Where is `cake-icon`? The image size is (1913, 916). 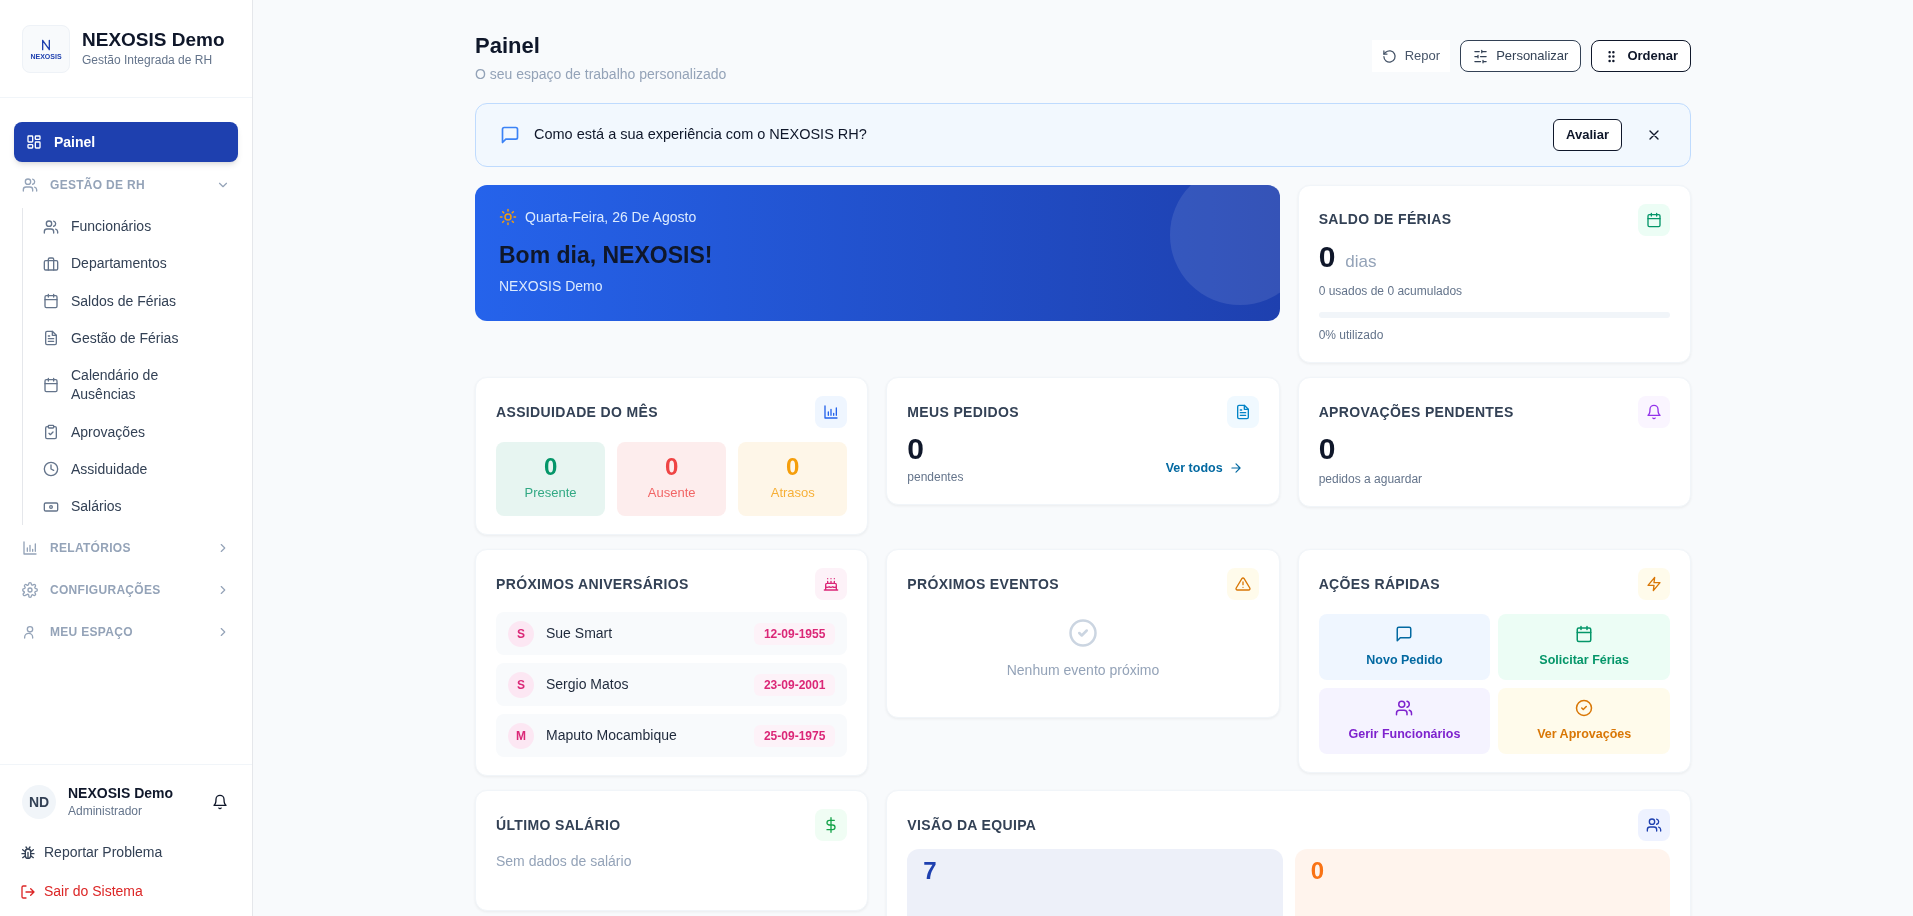
cake-icon is located at coordinates (831, 584).